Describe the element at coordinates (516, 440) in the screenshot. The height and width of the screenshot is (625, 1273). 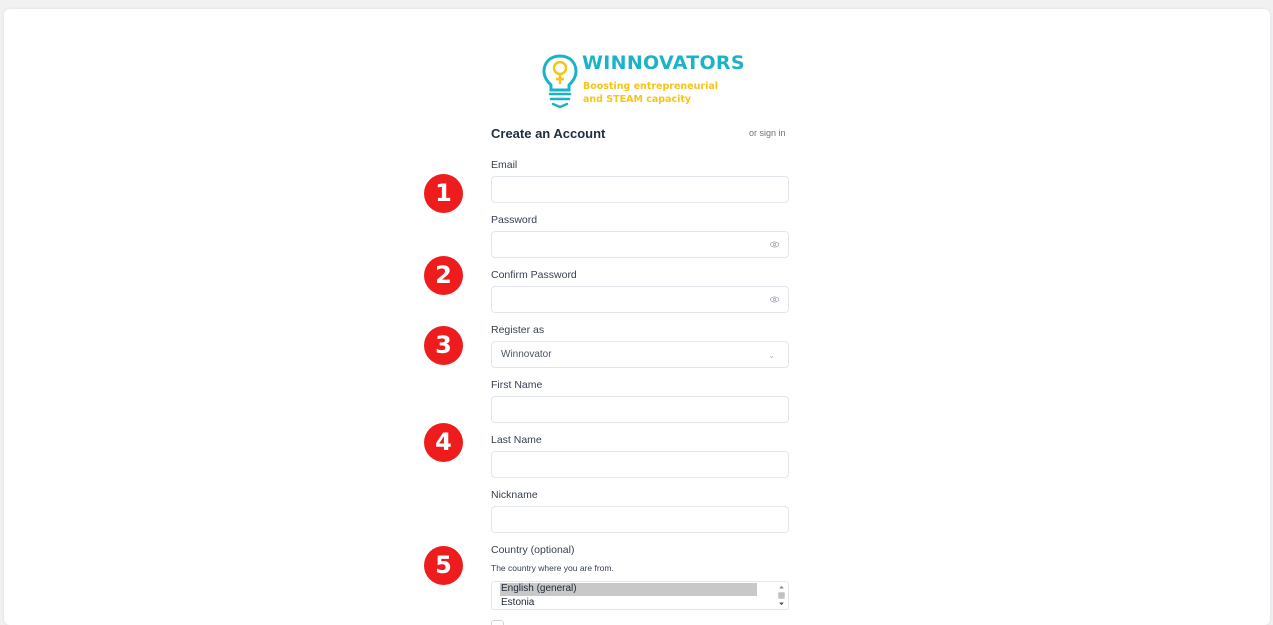
I see `last-name-label: Last Name` at that location.